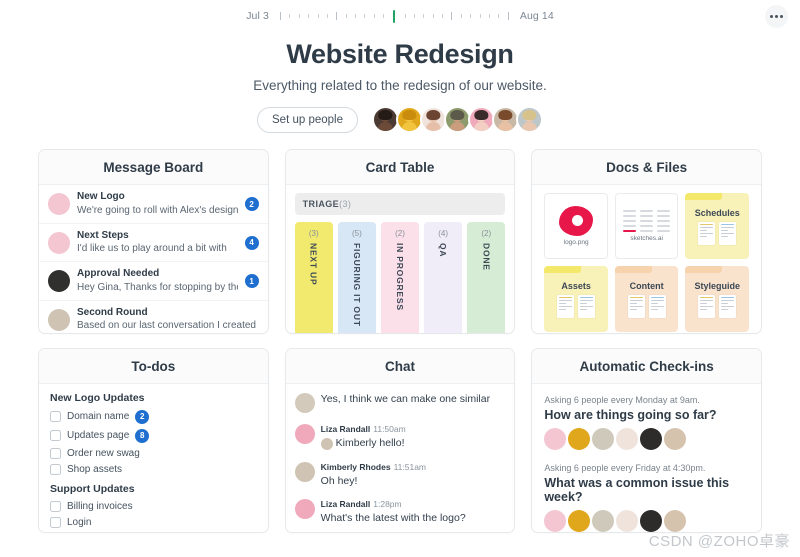 This screenshot has width=800, height=557. Describe the element at coordinates (251, 242) in the screenshot. I see `unread-badge: 4` at that location.